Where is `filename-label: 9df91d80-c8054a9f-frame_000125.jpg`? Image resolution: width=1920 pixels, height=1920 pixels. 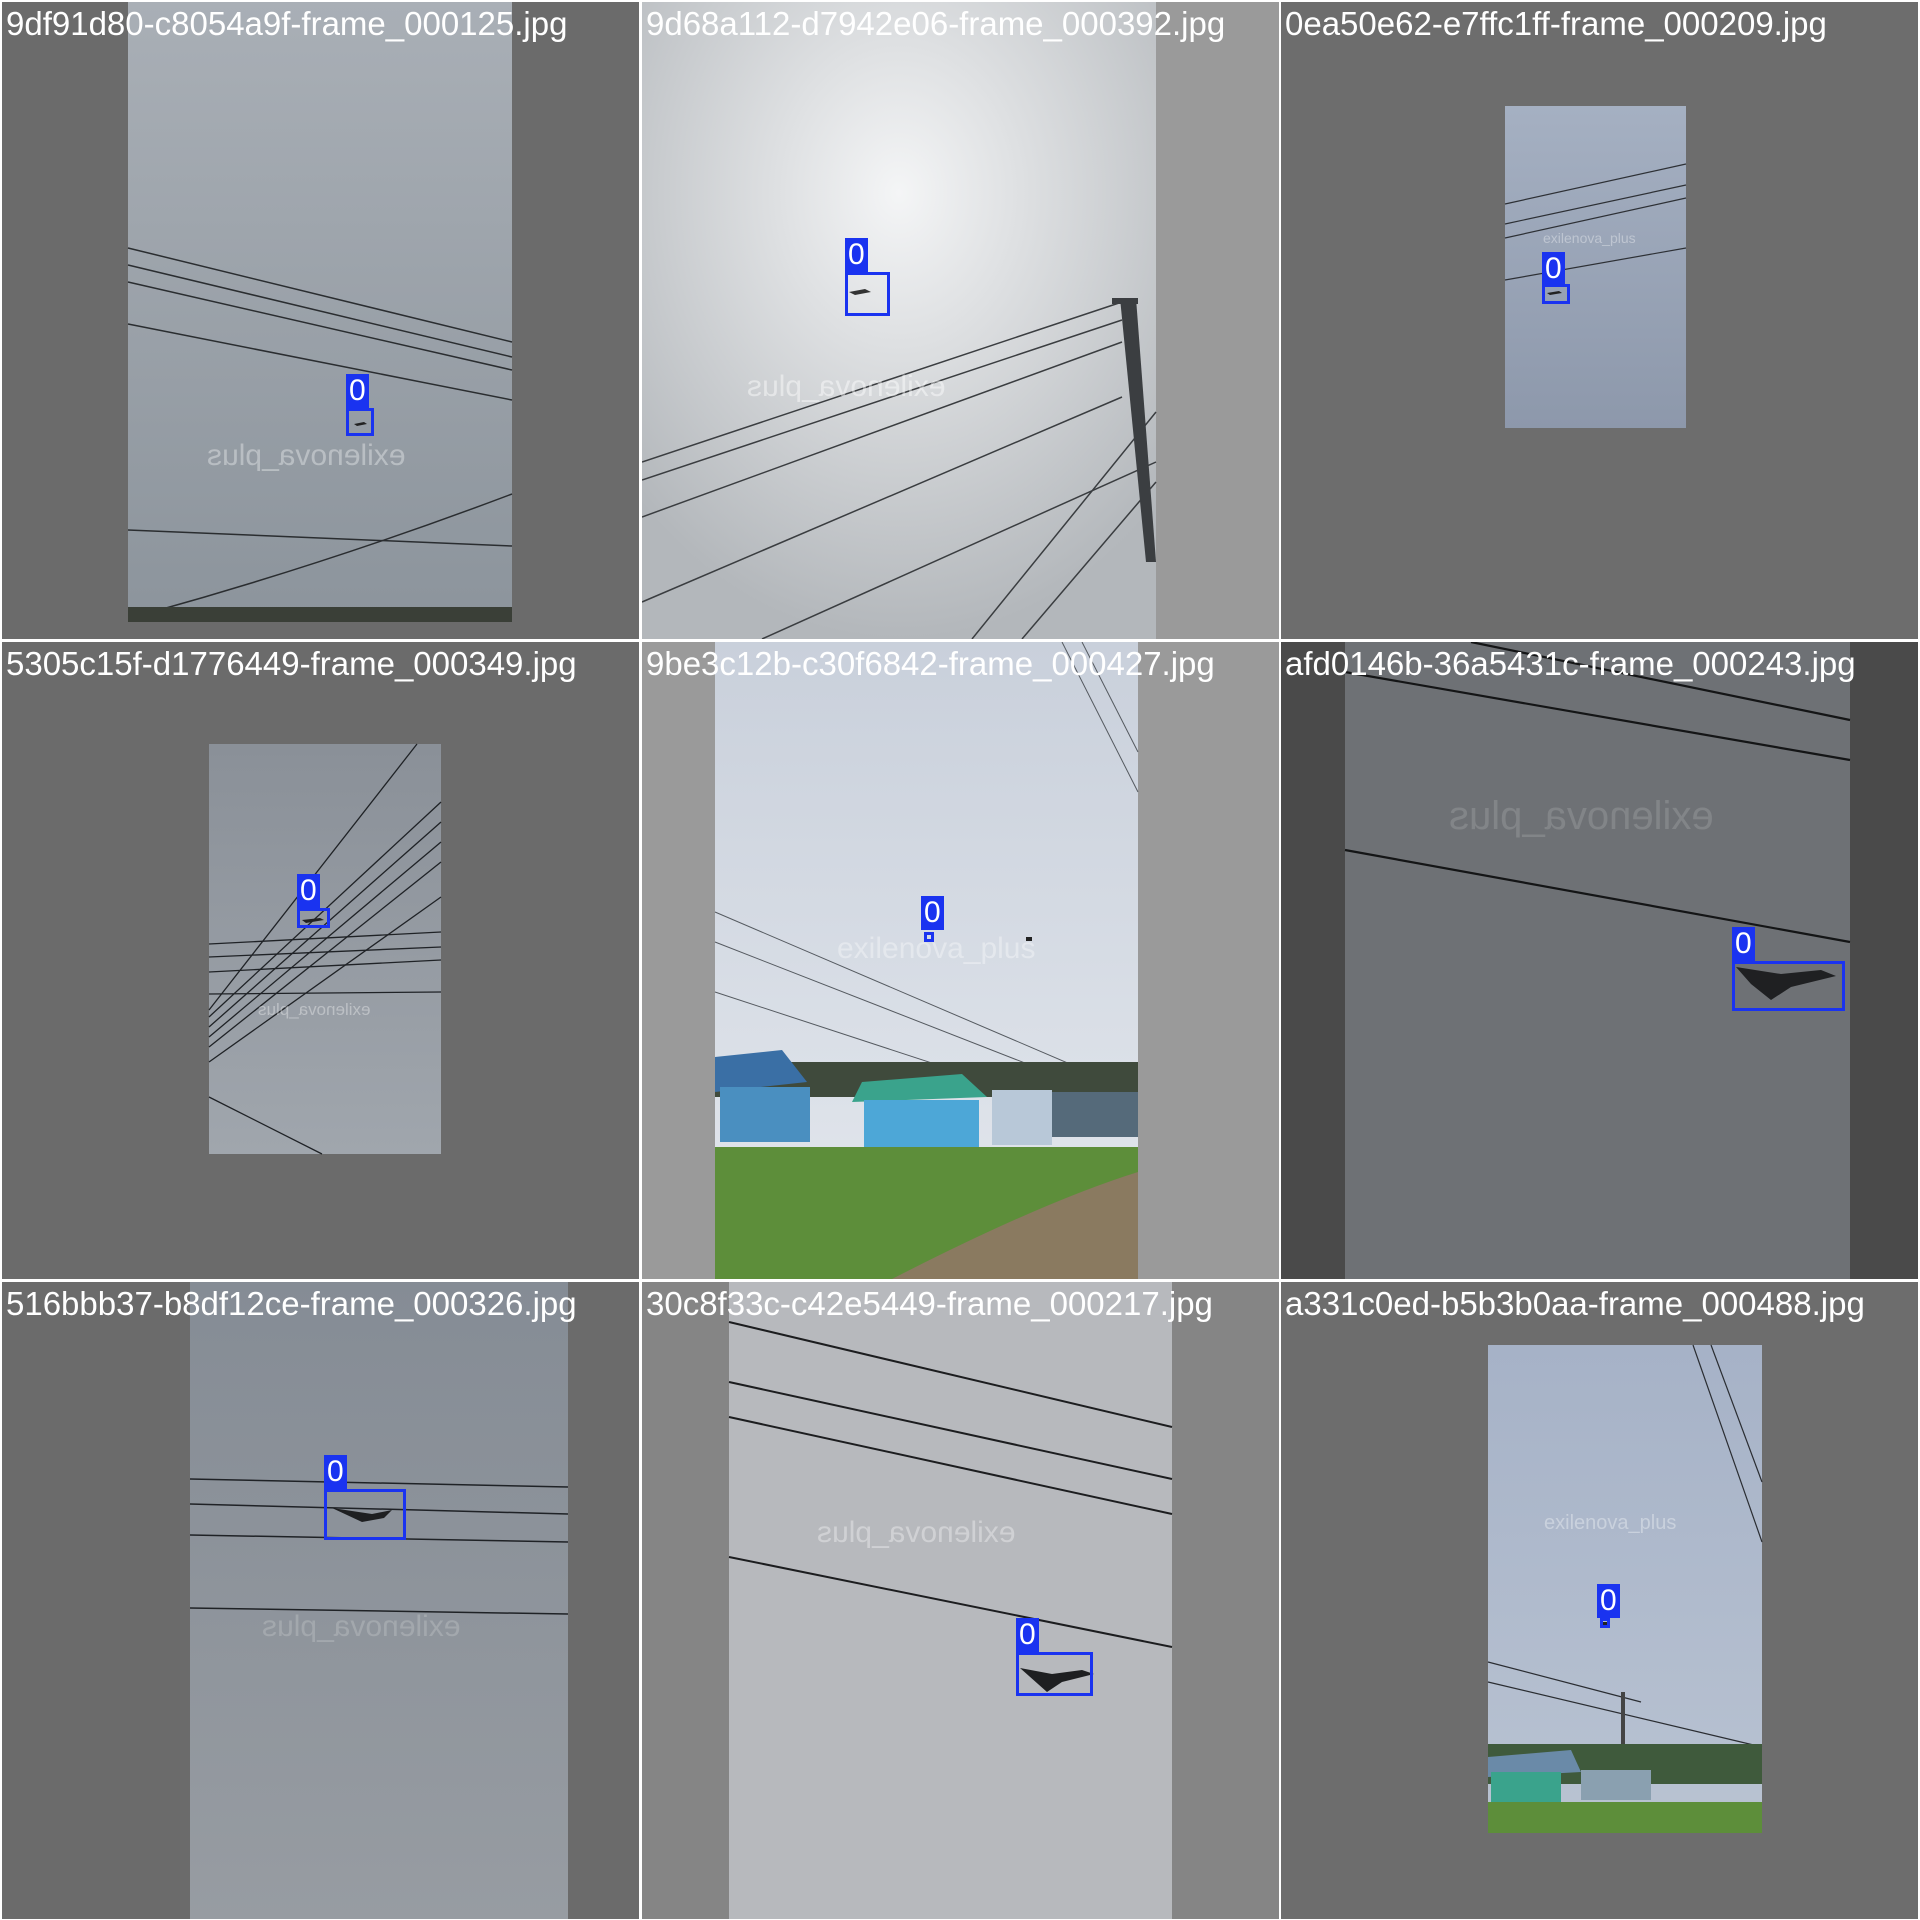
filename-label: 9df91d80-c8054a9f-frame_000125.jpg is located at coordinates (287, 23).